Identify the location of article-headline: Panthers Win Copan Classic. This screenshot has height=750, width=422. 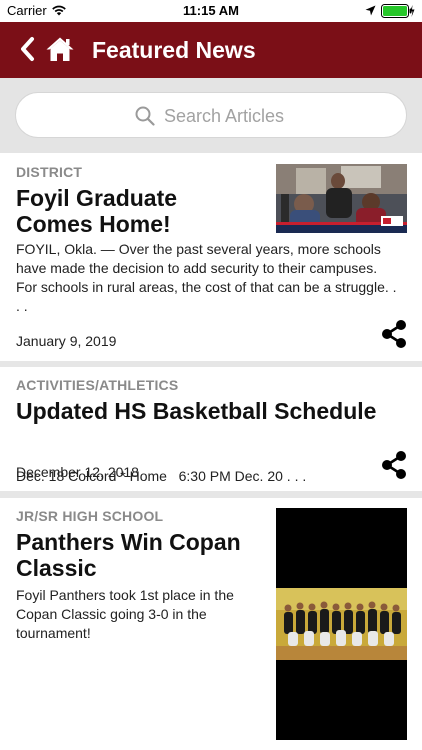
(143, 555).